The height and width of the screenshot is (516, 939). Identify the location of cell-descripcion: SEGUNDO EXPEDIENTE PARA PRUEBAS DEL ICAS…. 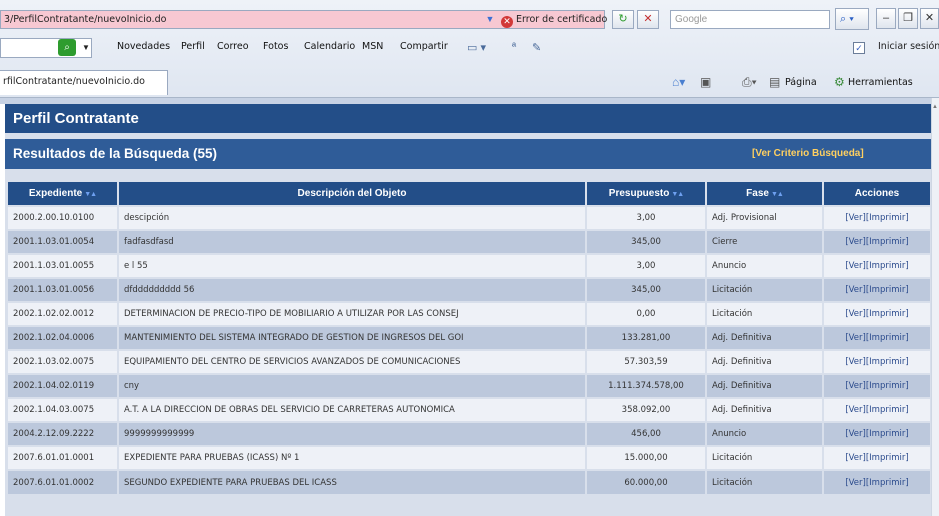
(352, 481).